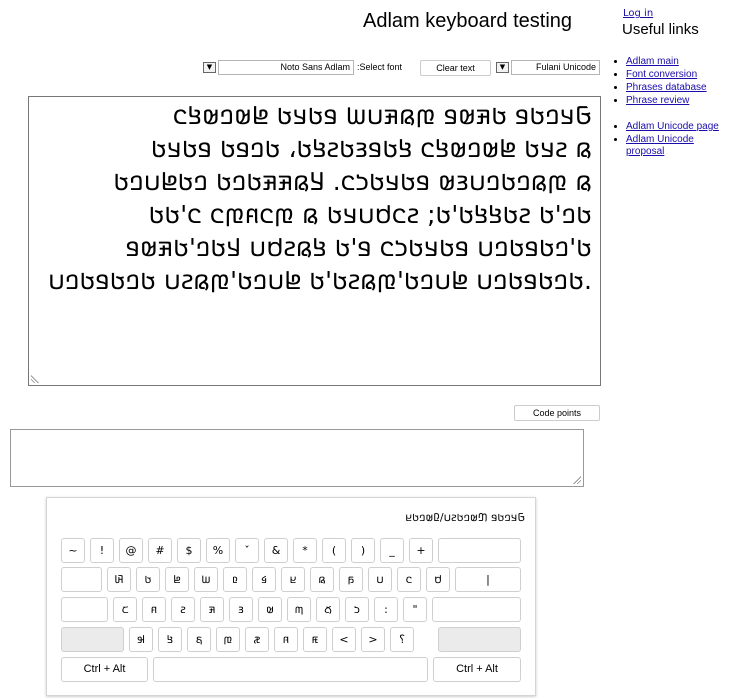 Image resolution: width=735 pixels, height=698 pixels. Describe the element at coordinates (402, 639) in the screenshot. I see `key: ؟` at that location.